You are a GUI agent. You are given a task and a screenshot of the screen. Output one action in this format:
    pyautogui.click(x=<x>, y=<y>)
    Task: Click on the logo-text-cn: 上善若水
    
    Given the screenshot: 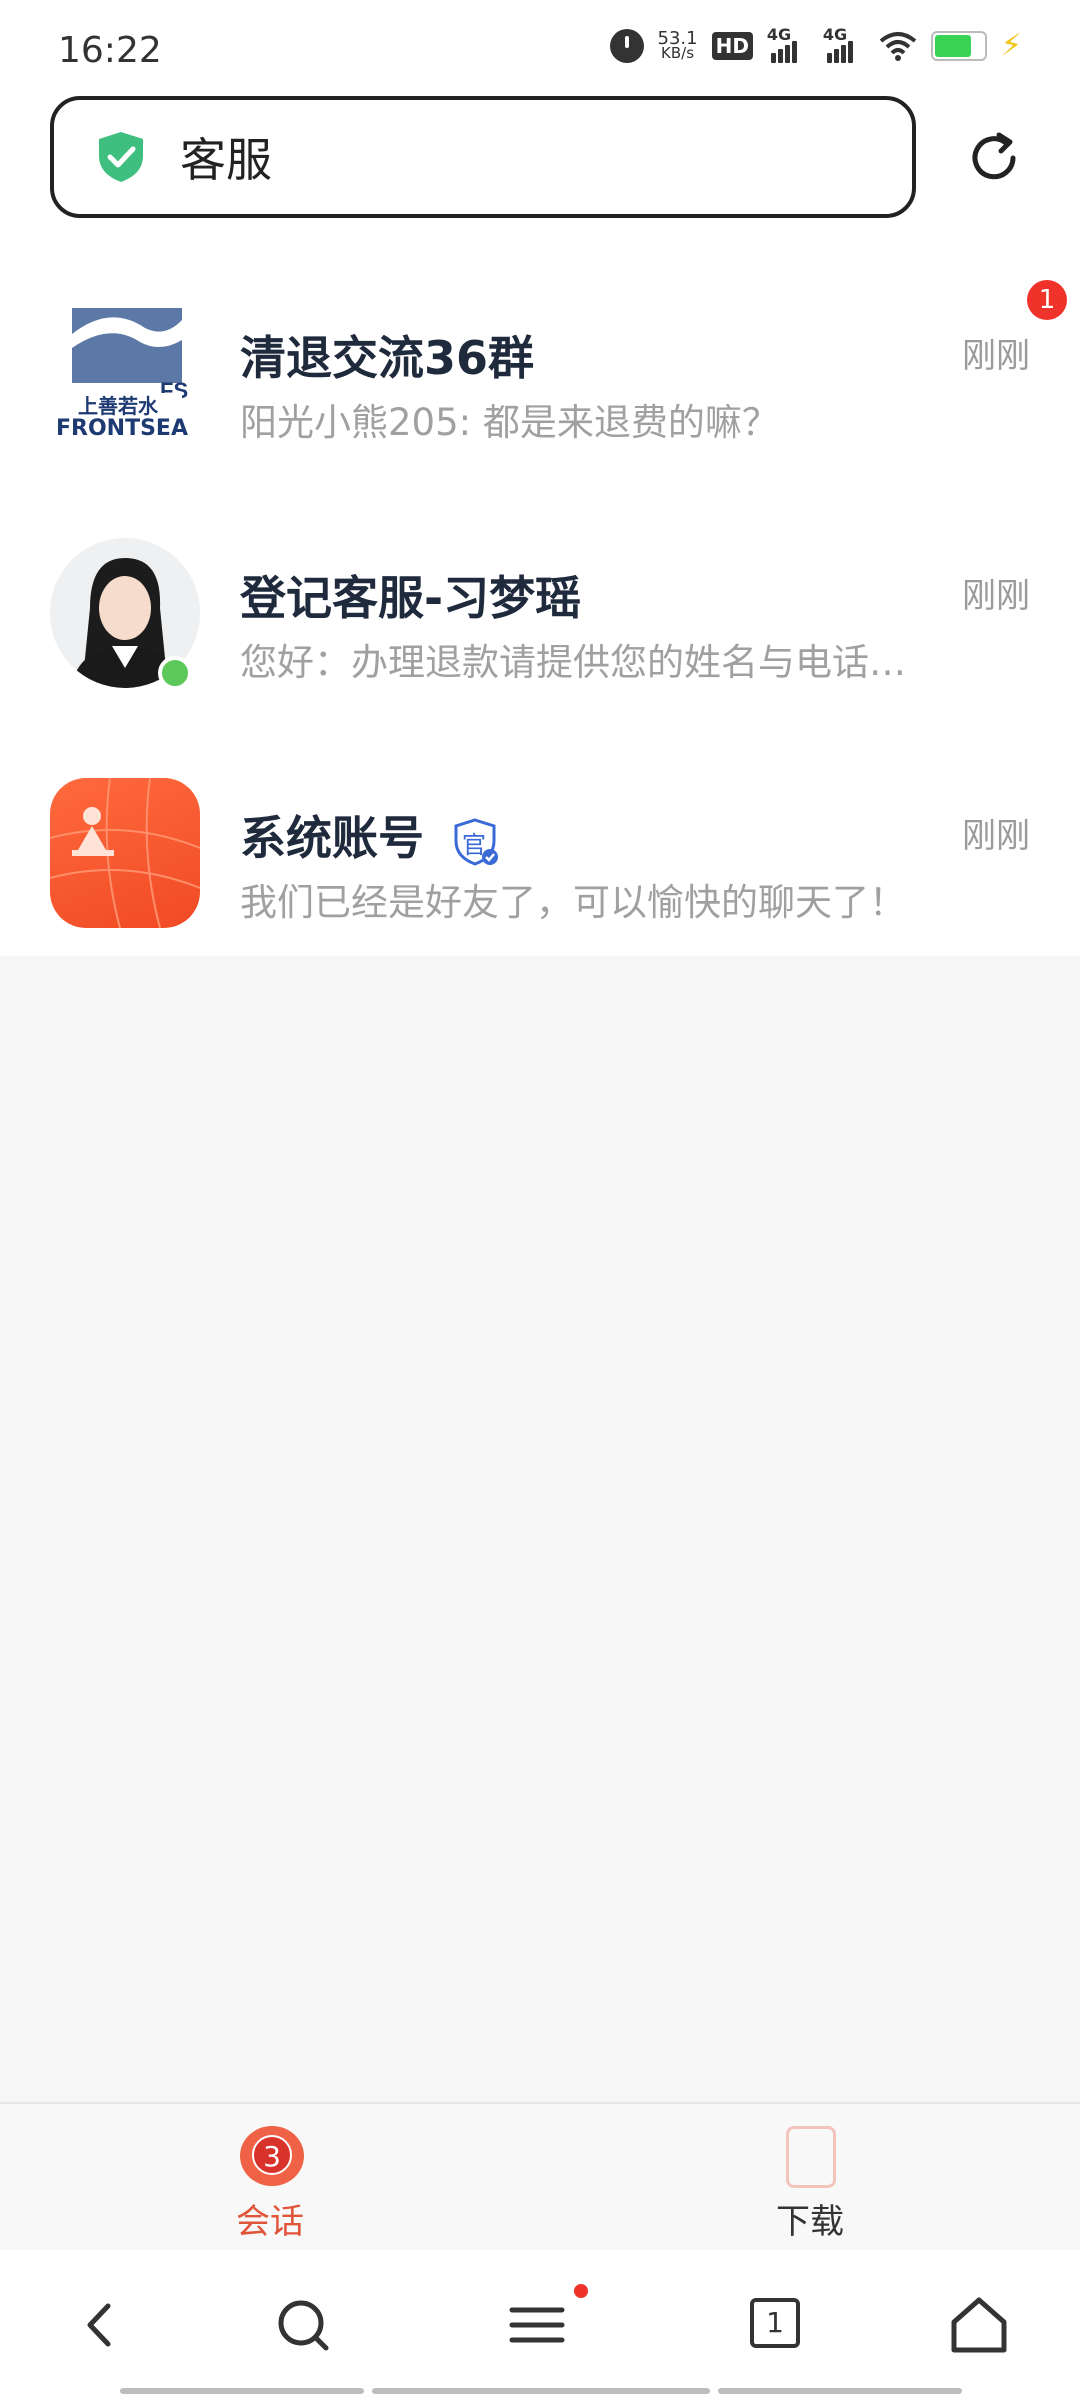 What is the action you would take?
    pyautogui.click(x=118, y=406)
    